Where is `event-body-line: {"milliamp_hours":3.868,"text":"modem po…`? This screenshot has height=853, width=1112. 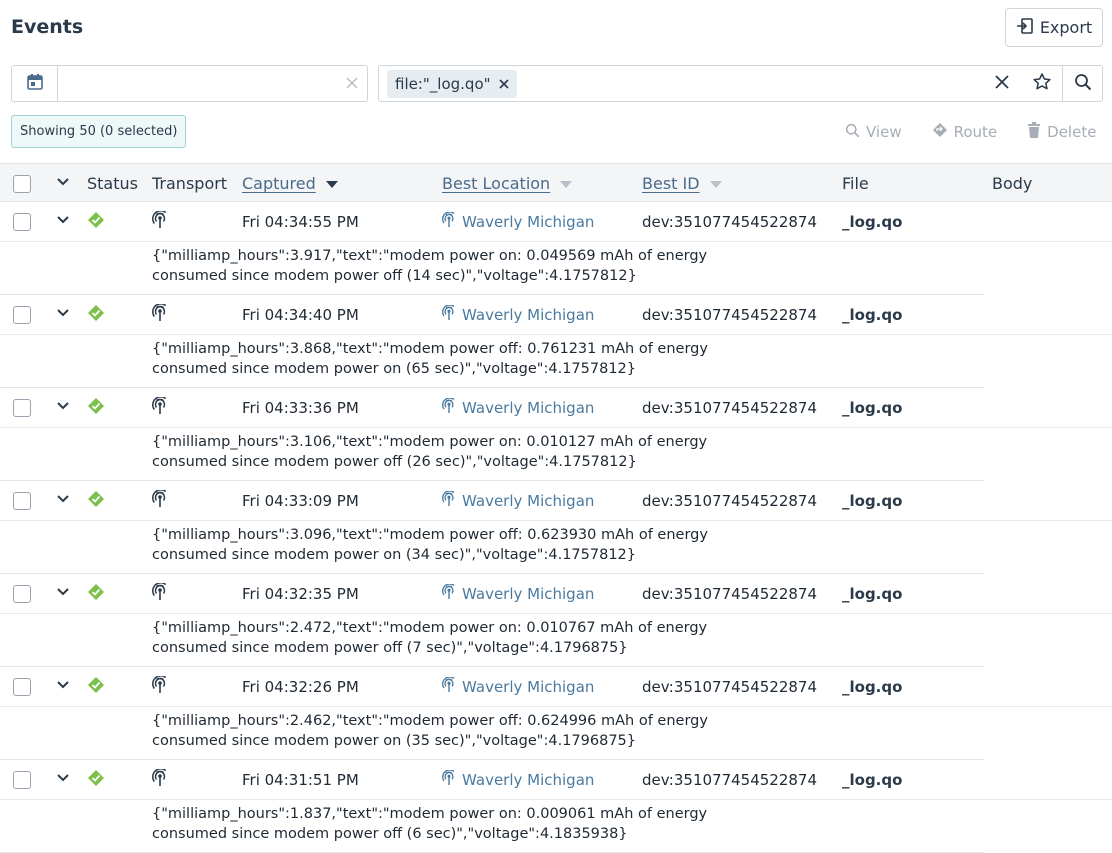
event-body-line: {"milliamp_hours":3.868,"text":"modem po… is located at coordinates (430, 349).